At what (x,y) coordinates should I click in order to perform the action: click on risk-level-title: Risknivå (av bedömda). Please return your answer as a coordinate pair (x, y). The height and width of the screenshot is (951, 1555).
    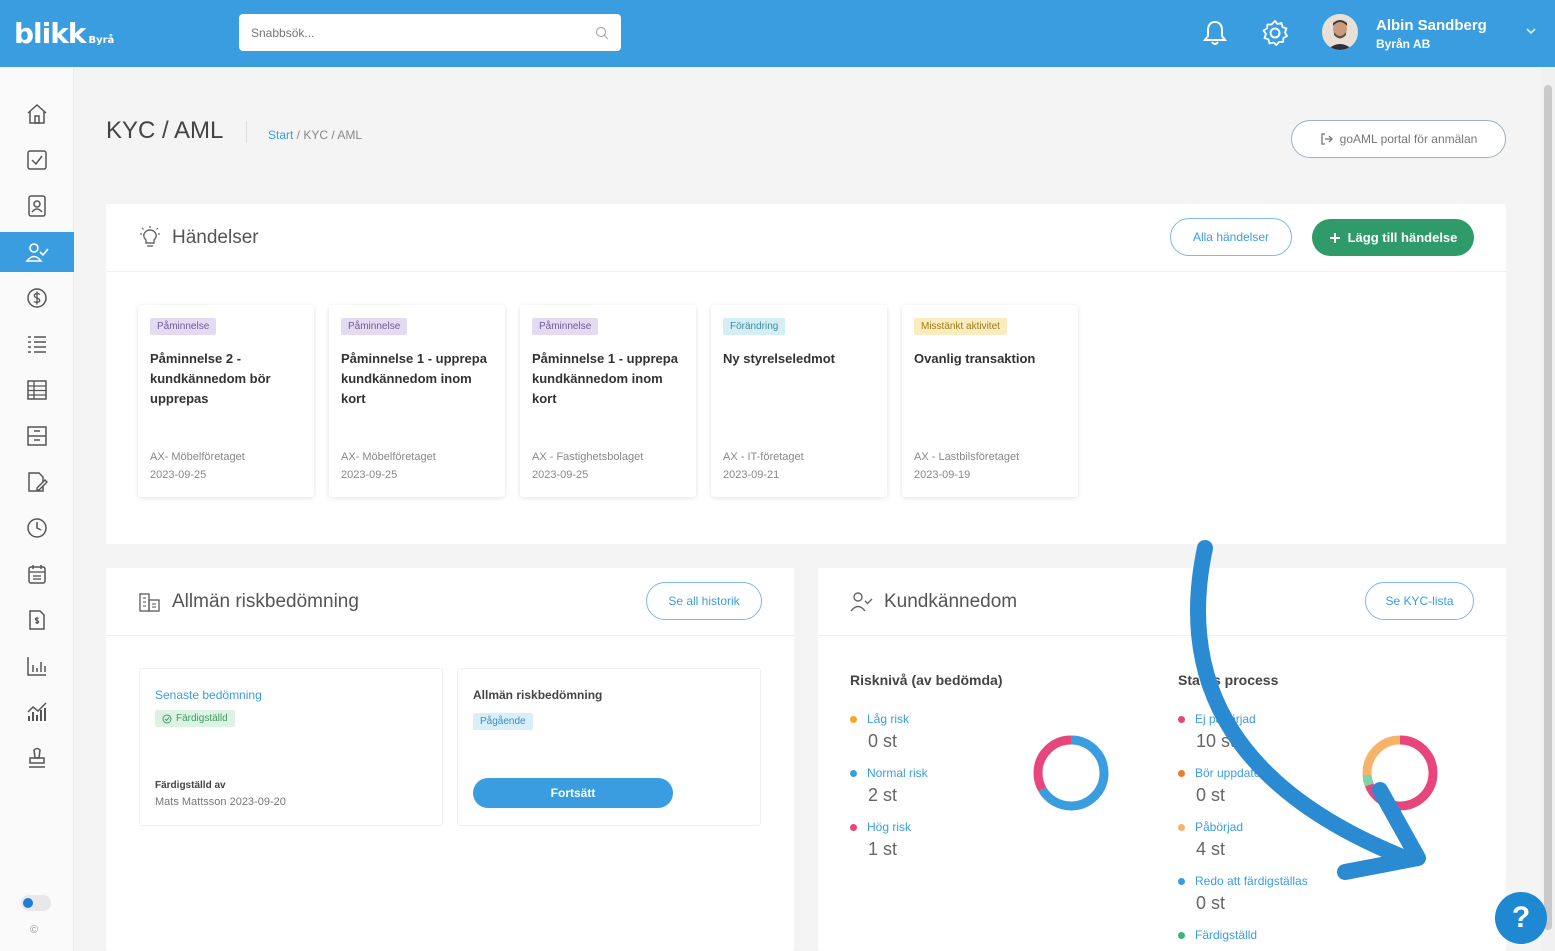
    Looking at the image, I should click on (926, 680).